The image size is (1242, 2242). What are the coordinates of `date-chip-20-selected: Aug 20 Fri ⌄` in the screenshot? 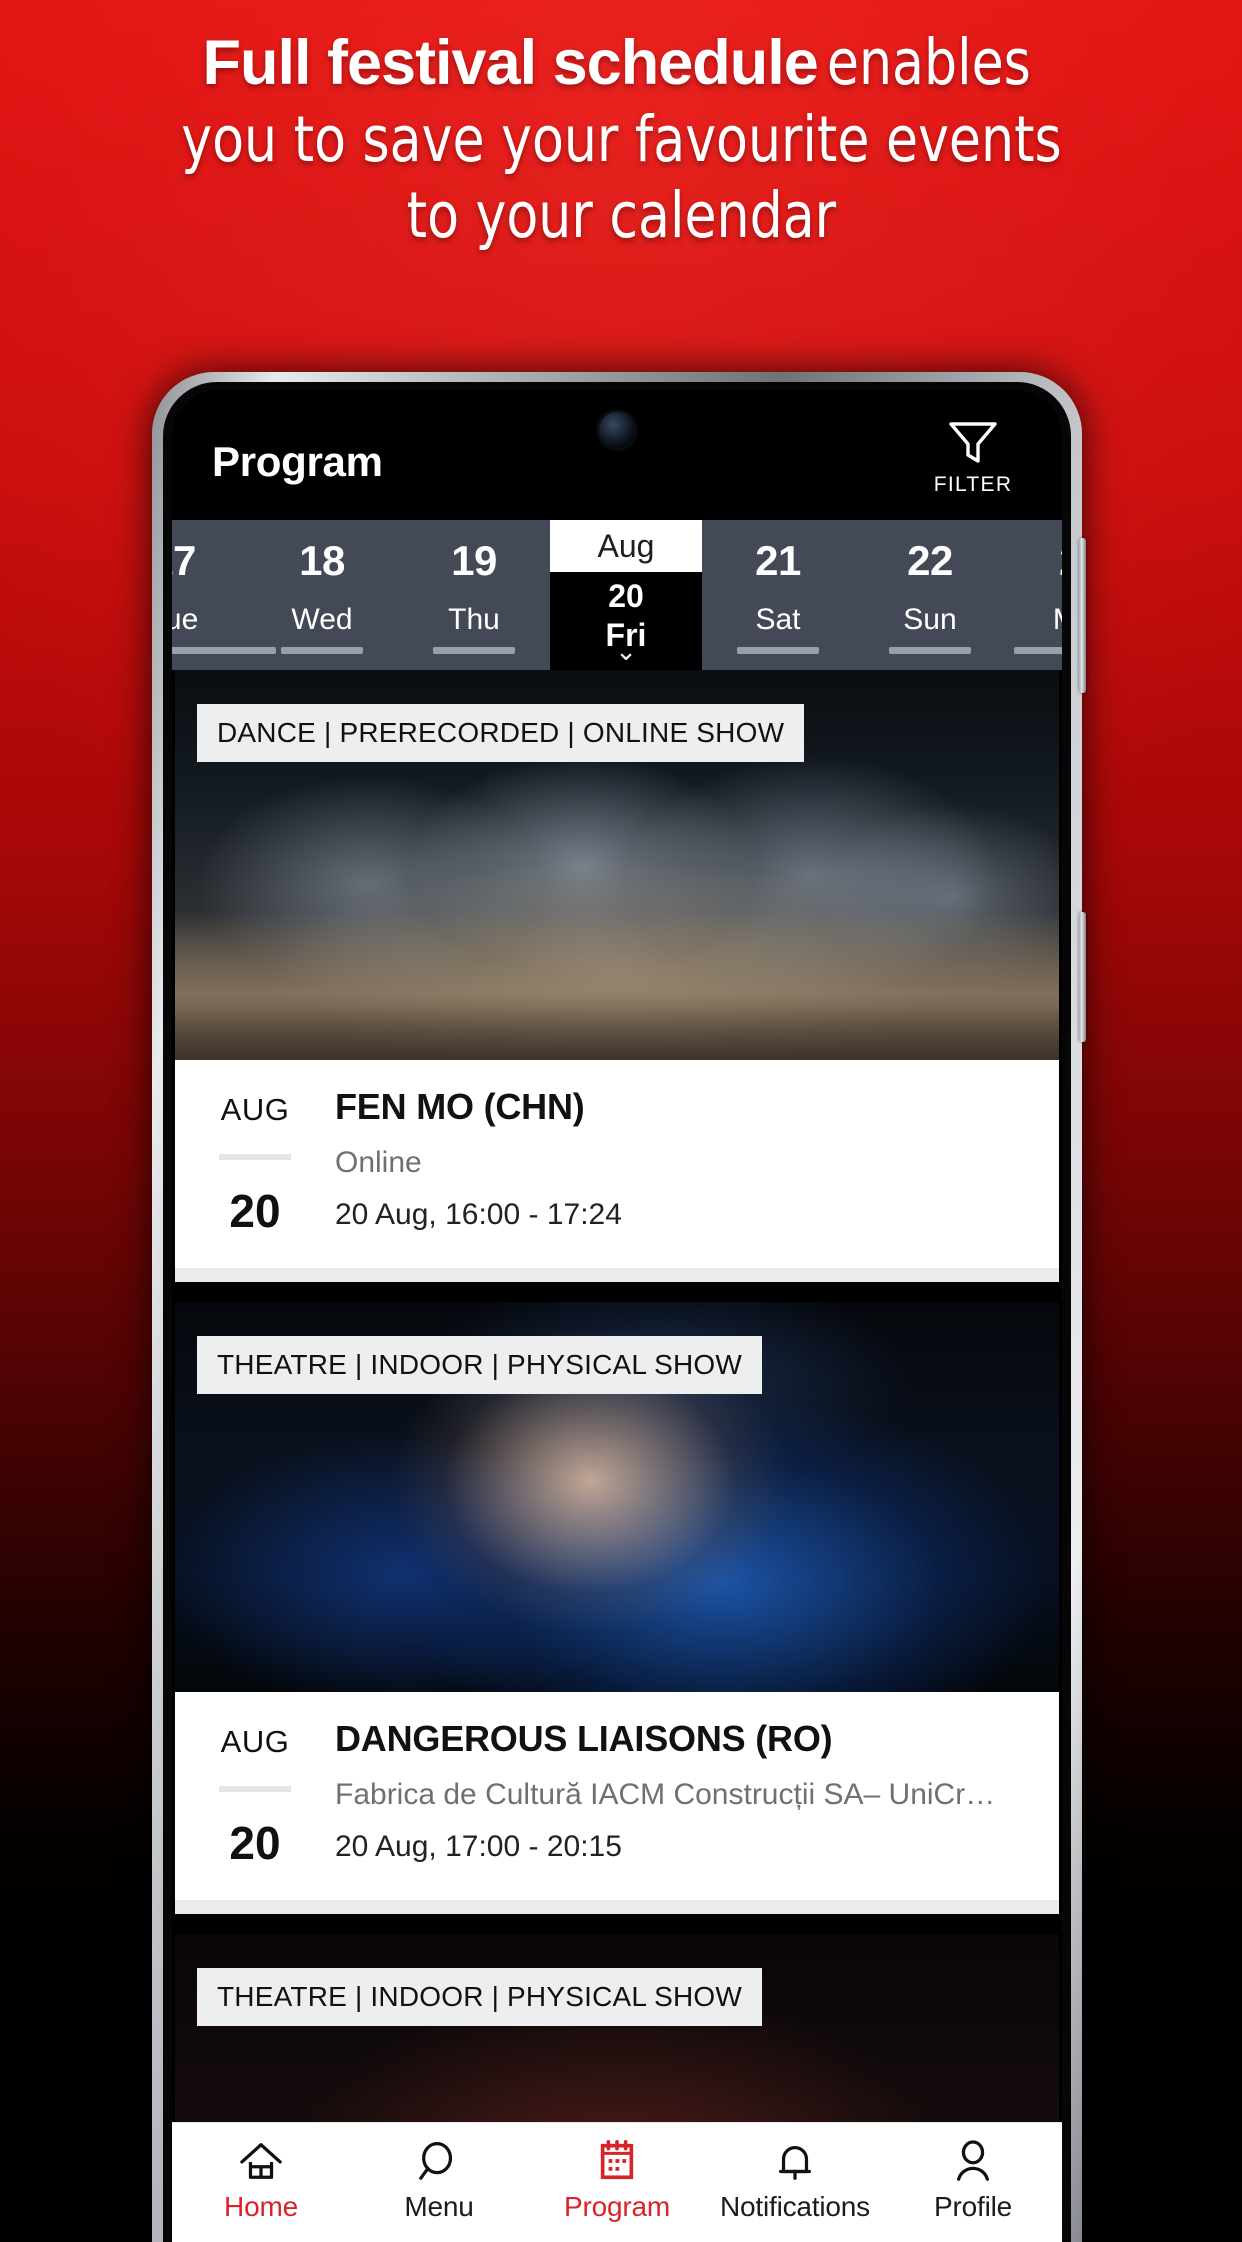 It's located at (626, 595).